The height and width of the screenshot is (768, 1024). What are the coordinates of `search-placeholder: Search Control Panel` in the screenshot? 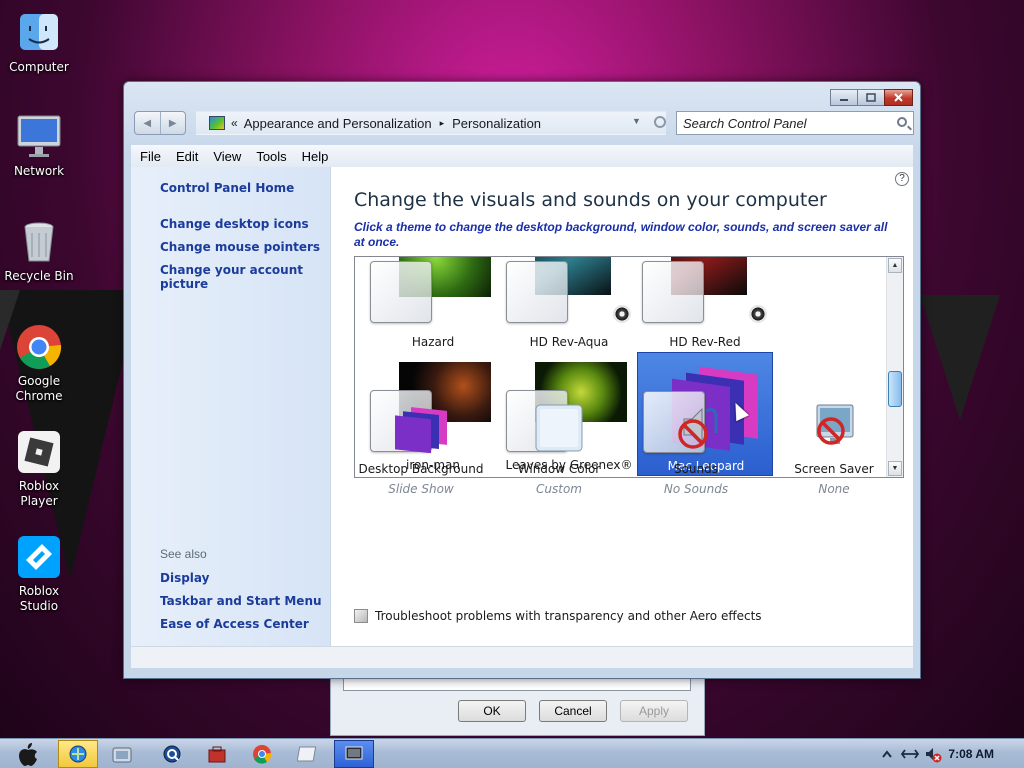 It's located at (745, 123).